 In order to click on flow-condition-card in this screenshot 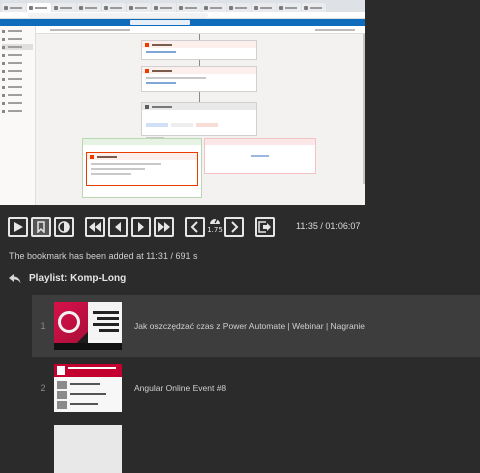, I will do `click(199, 120)`.